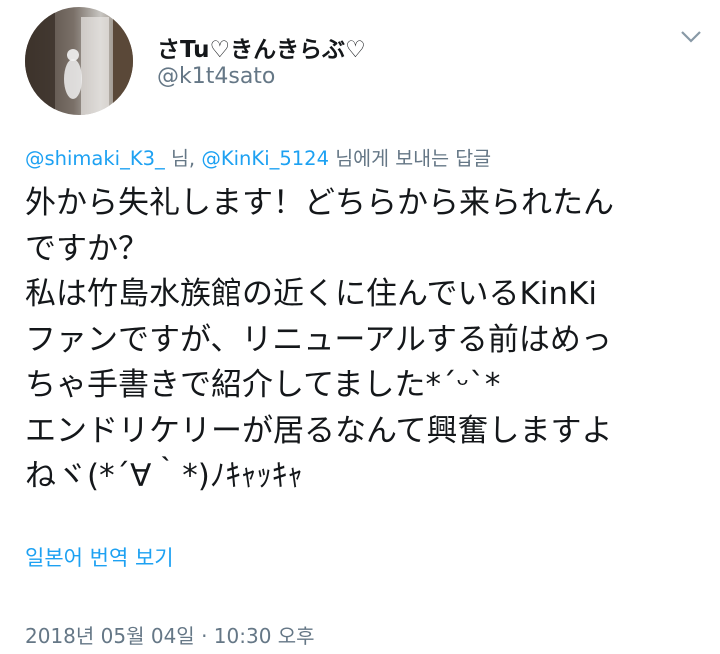 This screenshot has width=720, height=654. I want to click on reply-suffix: 님에게 보내는 답글, so click(410, 158).